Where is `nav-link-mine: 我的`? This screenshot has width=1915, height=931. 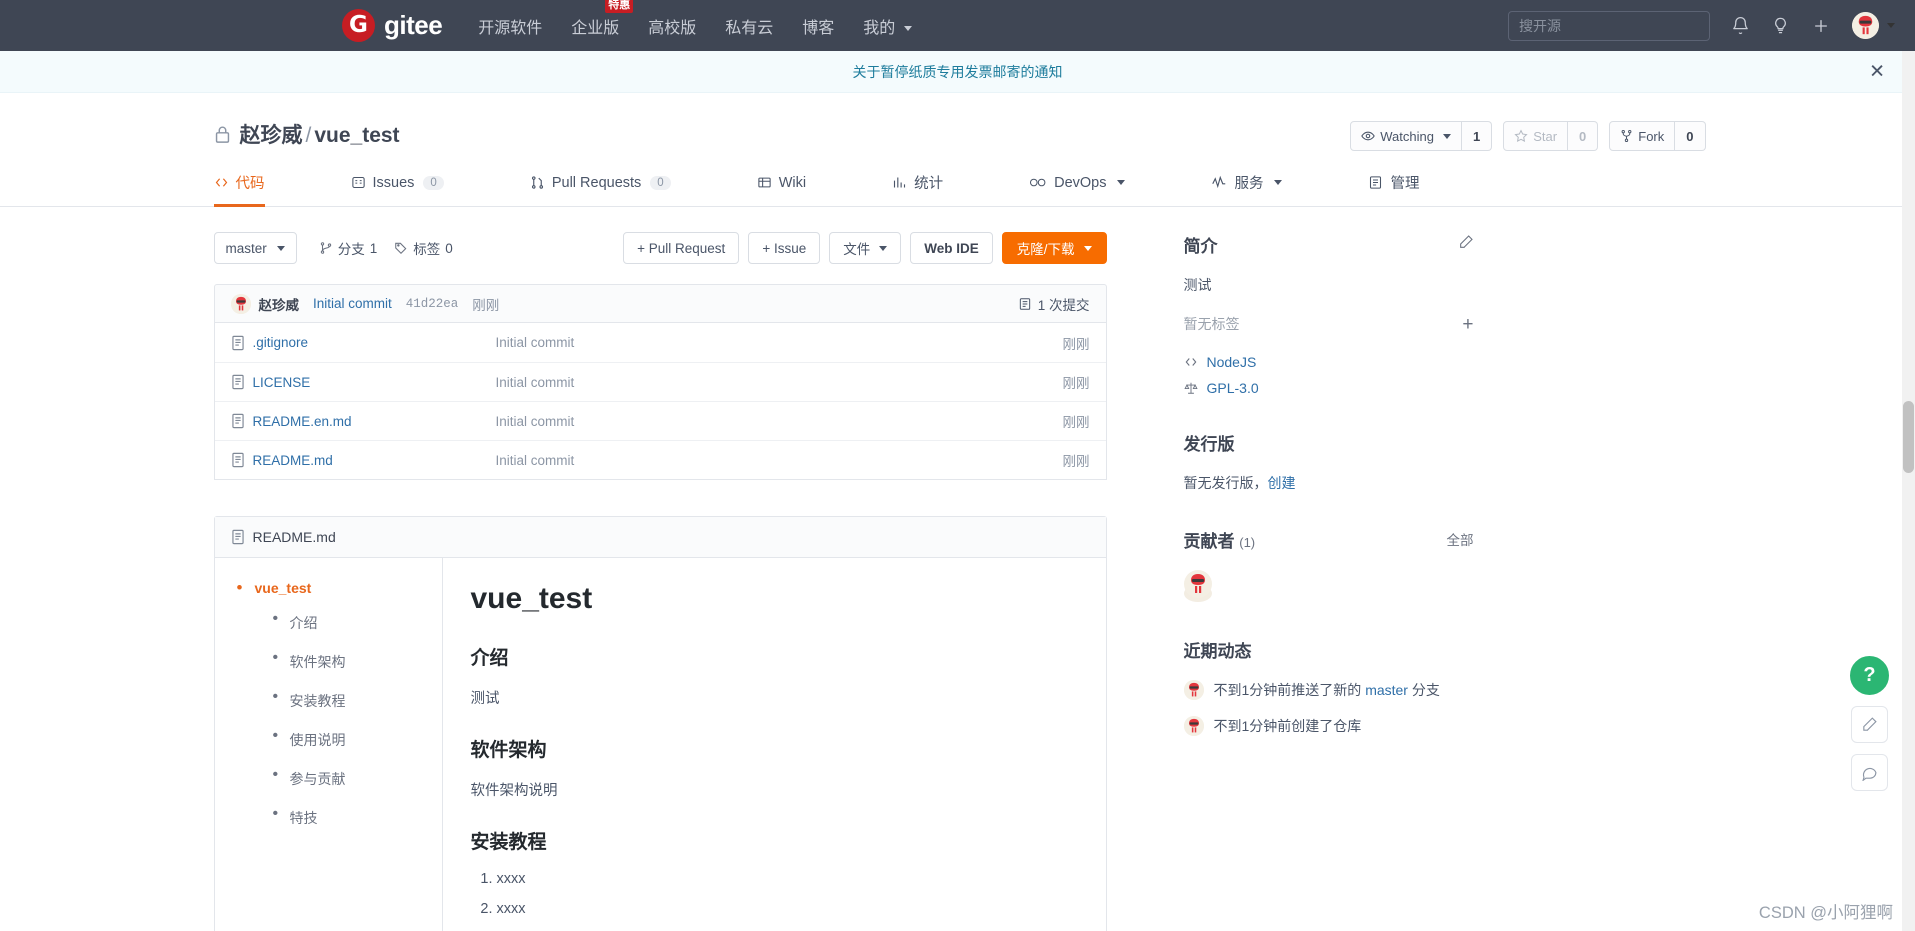
nav-link-mine: 我的 is located at coordinates (887, 26).